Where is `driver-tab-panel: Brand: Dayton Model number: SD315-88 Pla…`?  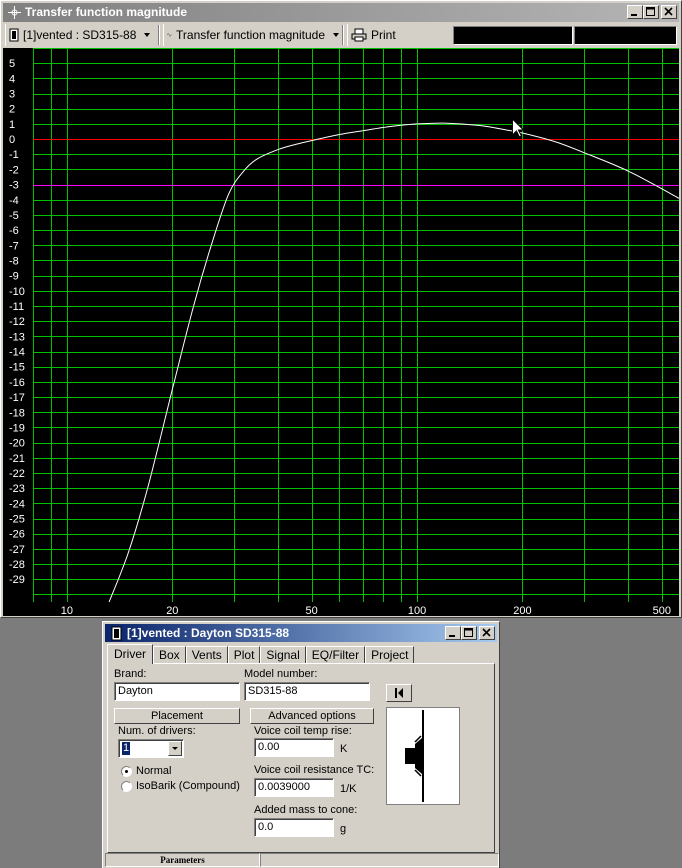 driver-tab-panel: Brand: Dayton Model number: SD315-88 Pla… is located at coordinates (301, 758).